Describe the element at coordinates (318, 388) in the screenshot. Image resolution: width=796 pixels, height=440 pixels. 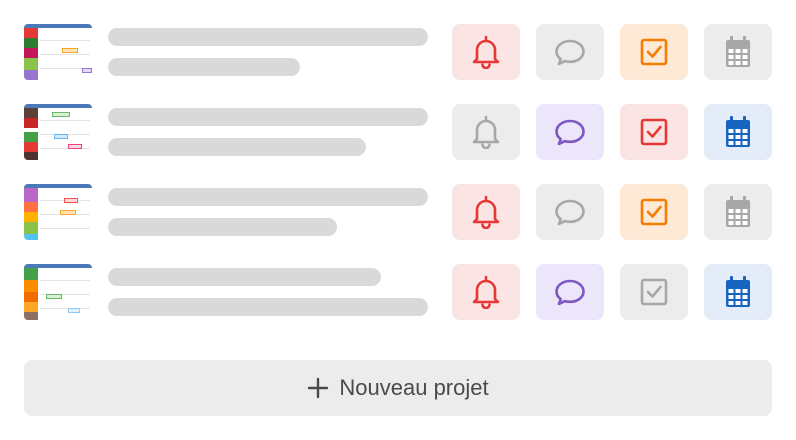
I see `plus-icon` at that location.